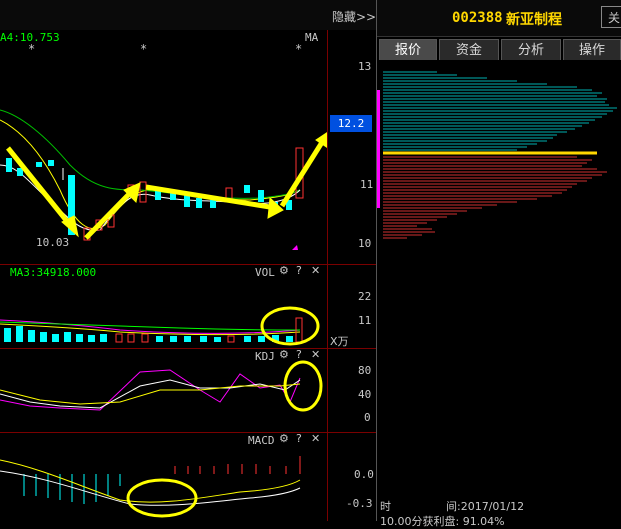 This screenshot has width=621, height=529. Describe the element at coordinates (365, 296) in the screenshot. I see `vol-axis-22: 22` at that location.